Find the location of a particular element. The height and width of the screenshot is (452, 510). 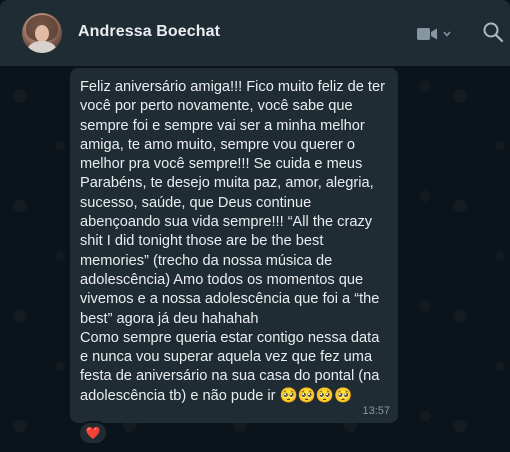

video-camera-icon is located at coordinates (427, 34).